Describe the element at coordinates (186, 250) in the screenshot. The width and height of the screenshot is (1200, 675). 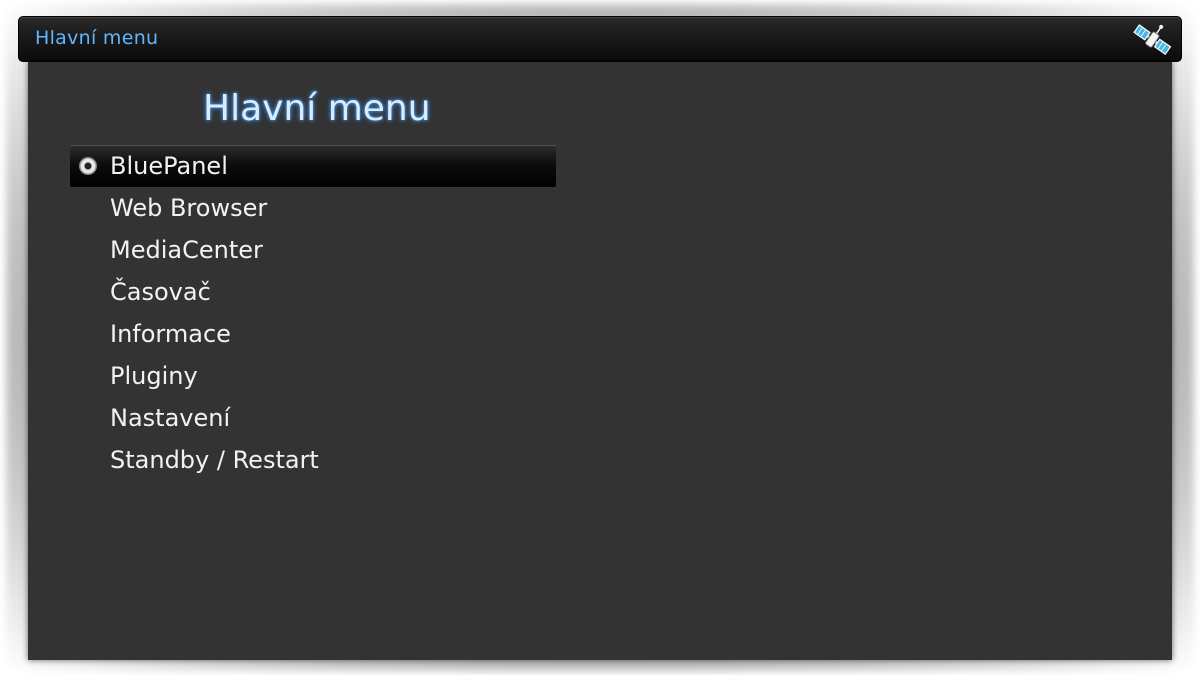
I see `menu-item-label: MediaCenter` at that location.